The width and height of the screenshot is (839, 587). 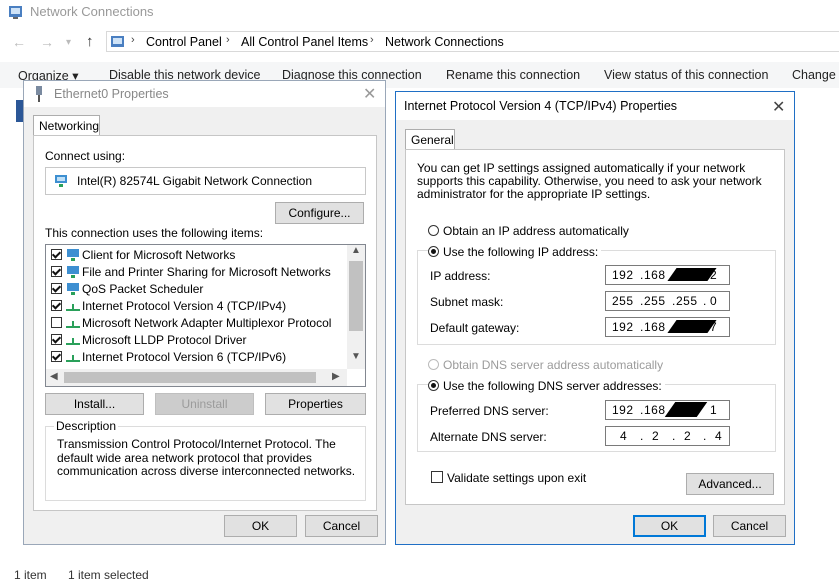 I want to click on subnet-mask-field: 255 . 255 . 255 . 0, so click(x=667, y=301).